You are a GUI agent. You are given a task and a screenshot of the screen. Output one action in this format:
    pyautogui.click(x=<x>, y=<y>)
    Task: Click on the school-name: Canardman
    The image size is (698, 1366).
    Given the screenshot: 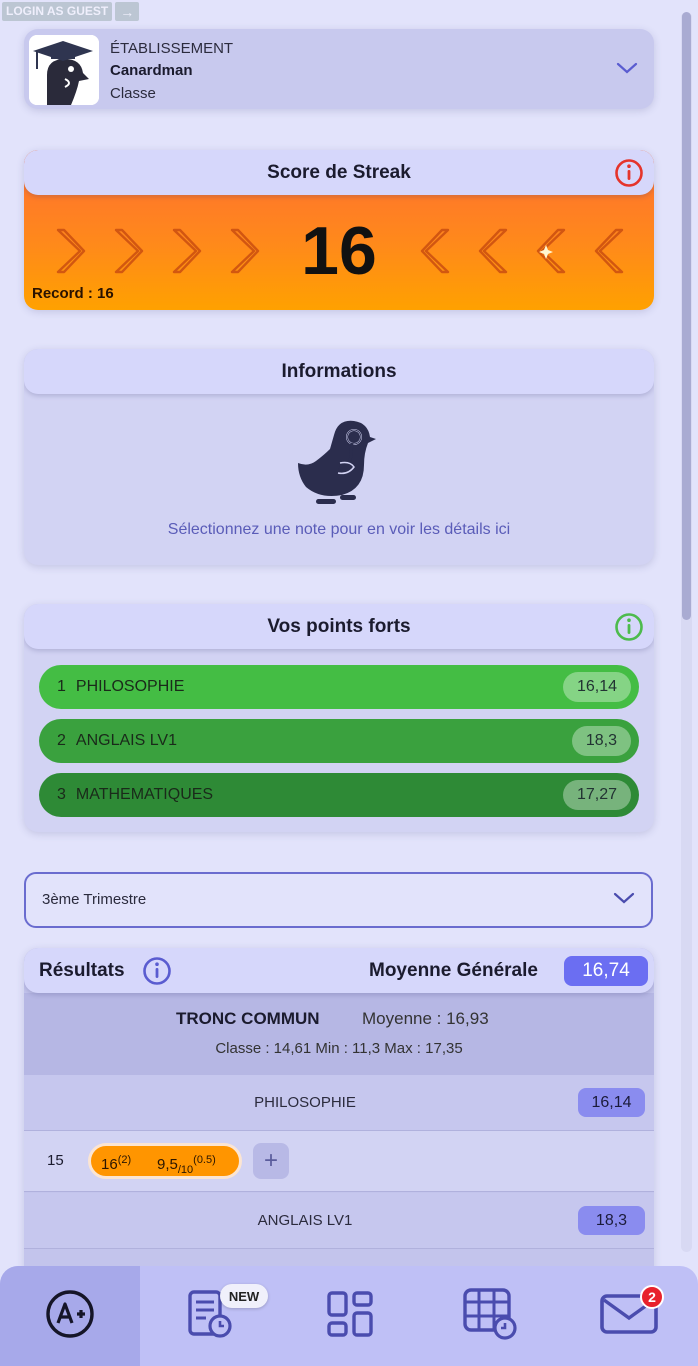 What is the action you would take?
    pyautogui.click(x=151, y=70)
    